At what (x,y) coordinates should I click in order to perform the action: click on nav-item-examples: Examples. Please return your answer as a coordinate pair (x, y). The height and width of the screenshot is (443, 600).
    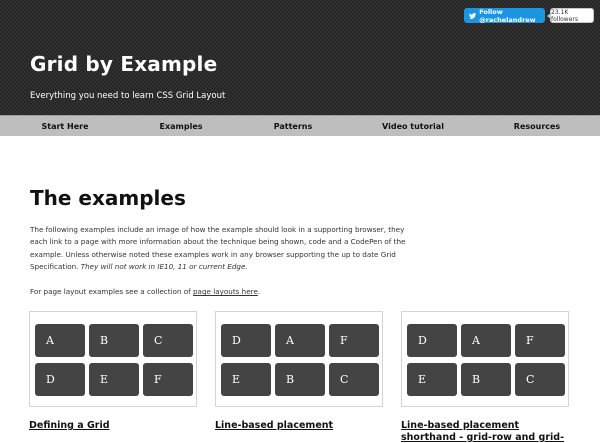
    Looking at the image, I should click on (181, 126).